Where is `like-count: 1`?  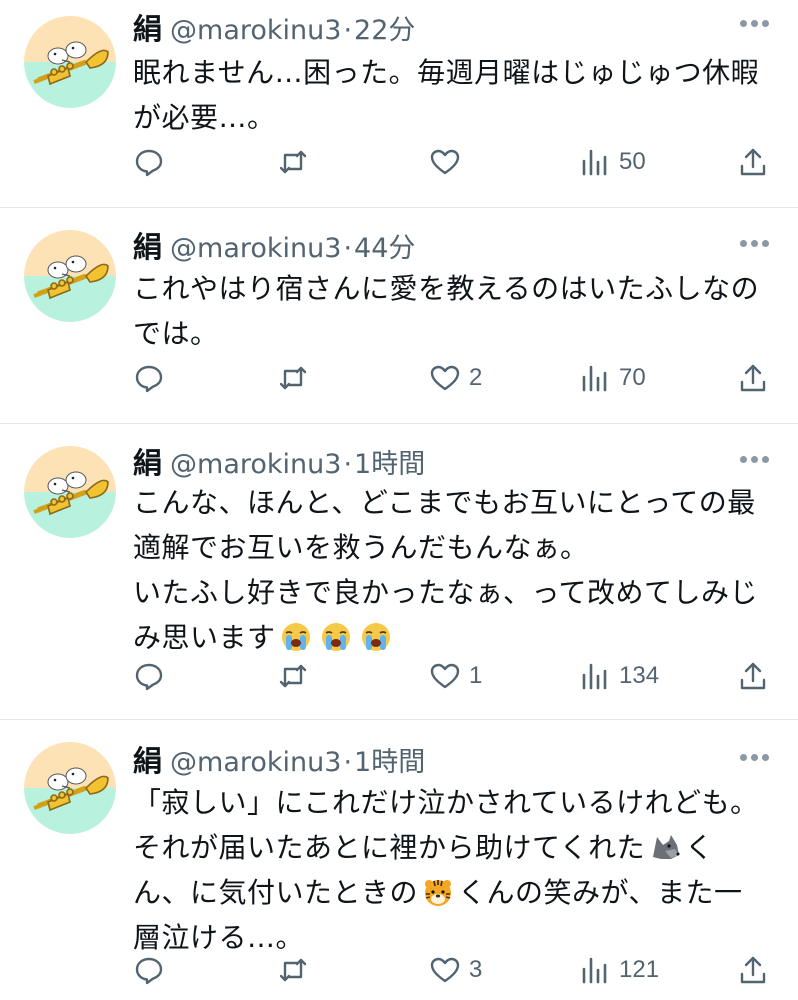
like-count: 1 is located at coordinates (476, 675).